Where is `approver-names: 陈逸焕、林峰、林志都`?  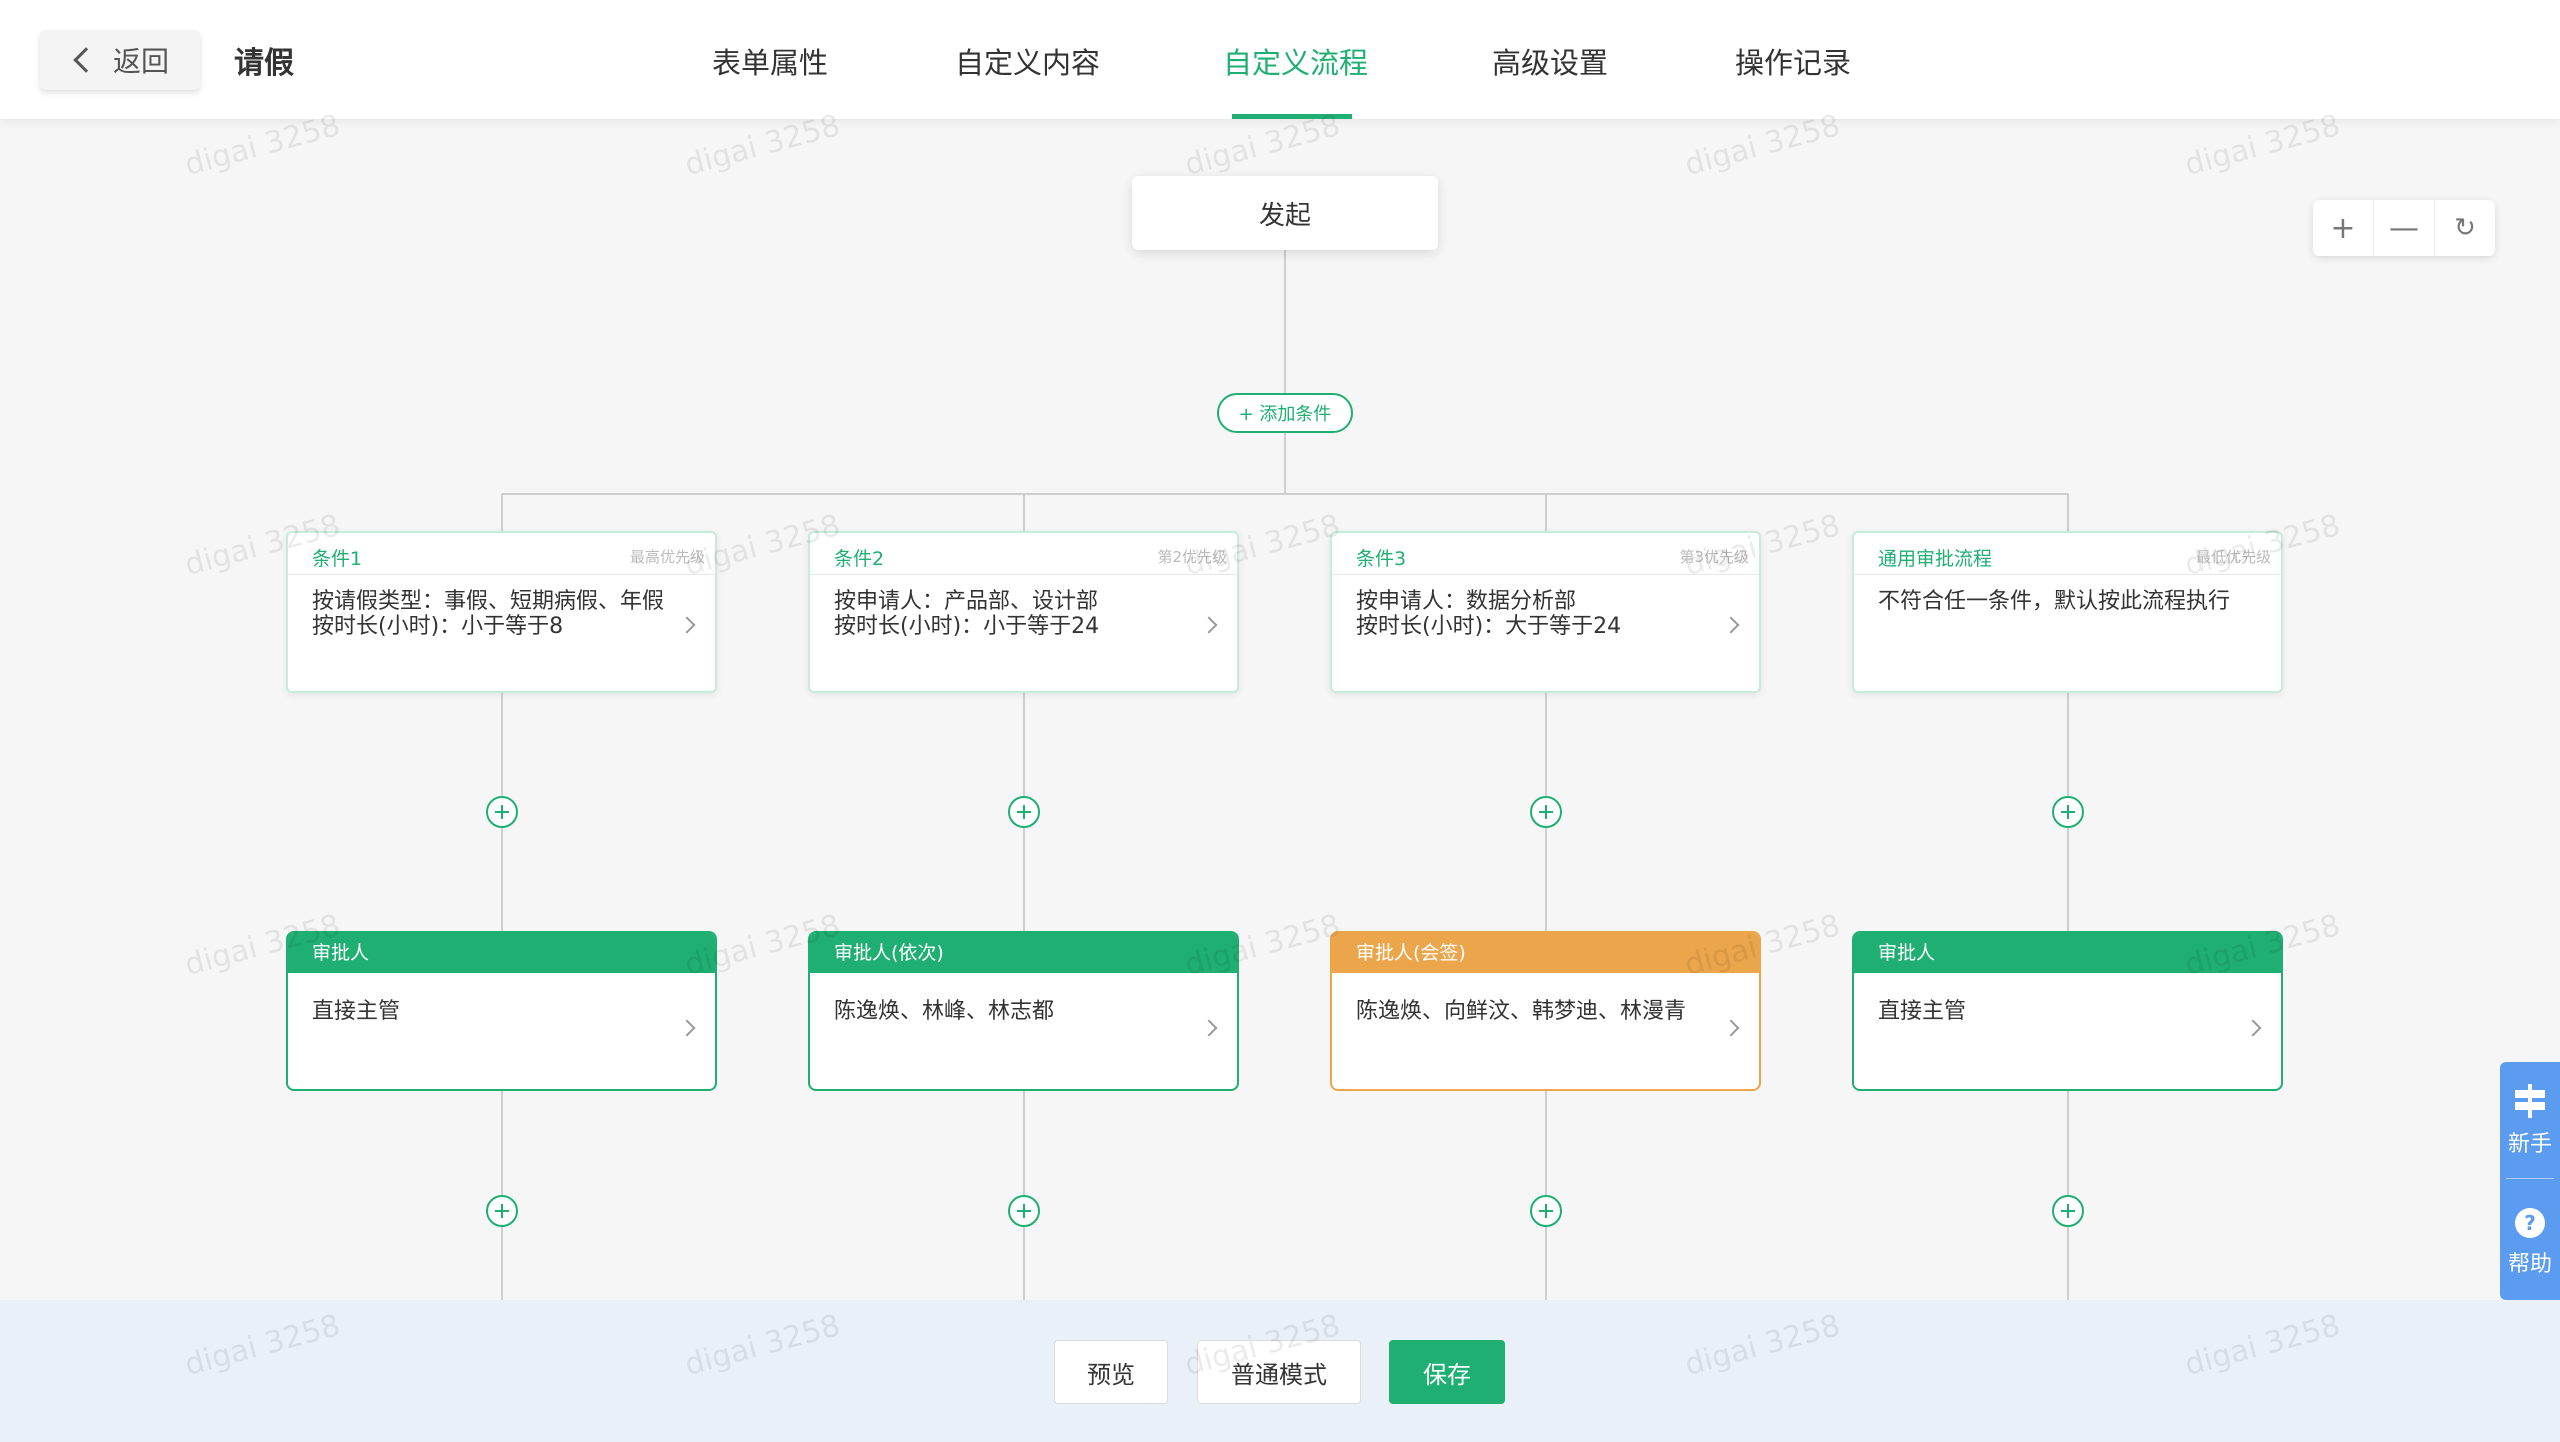
approver-names: 陈逸焕、林峰、林志都 is located at coordinates (944, 1011).